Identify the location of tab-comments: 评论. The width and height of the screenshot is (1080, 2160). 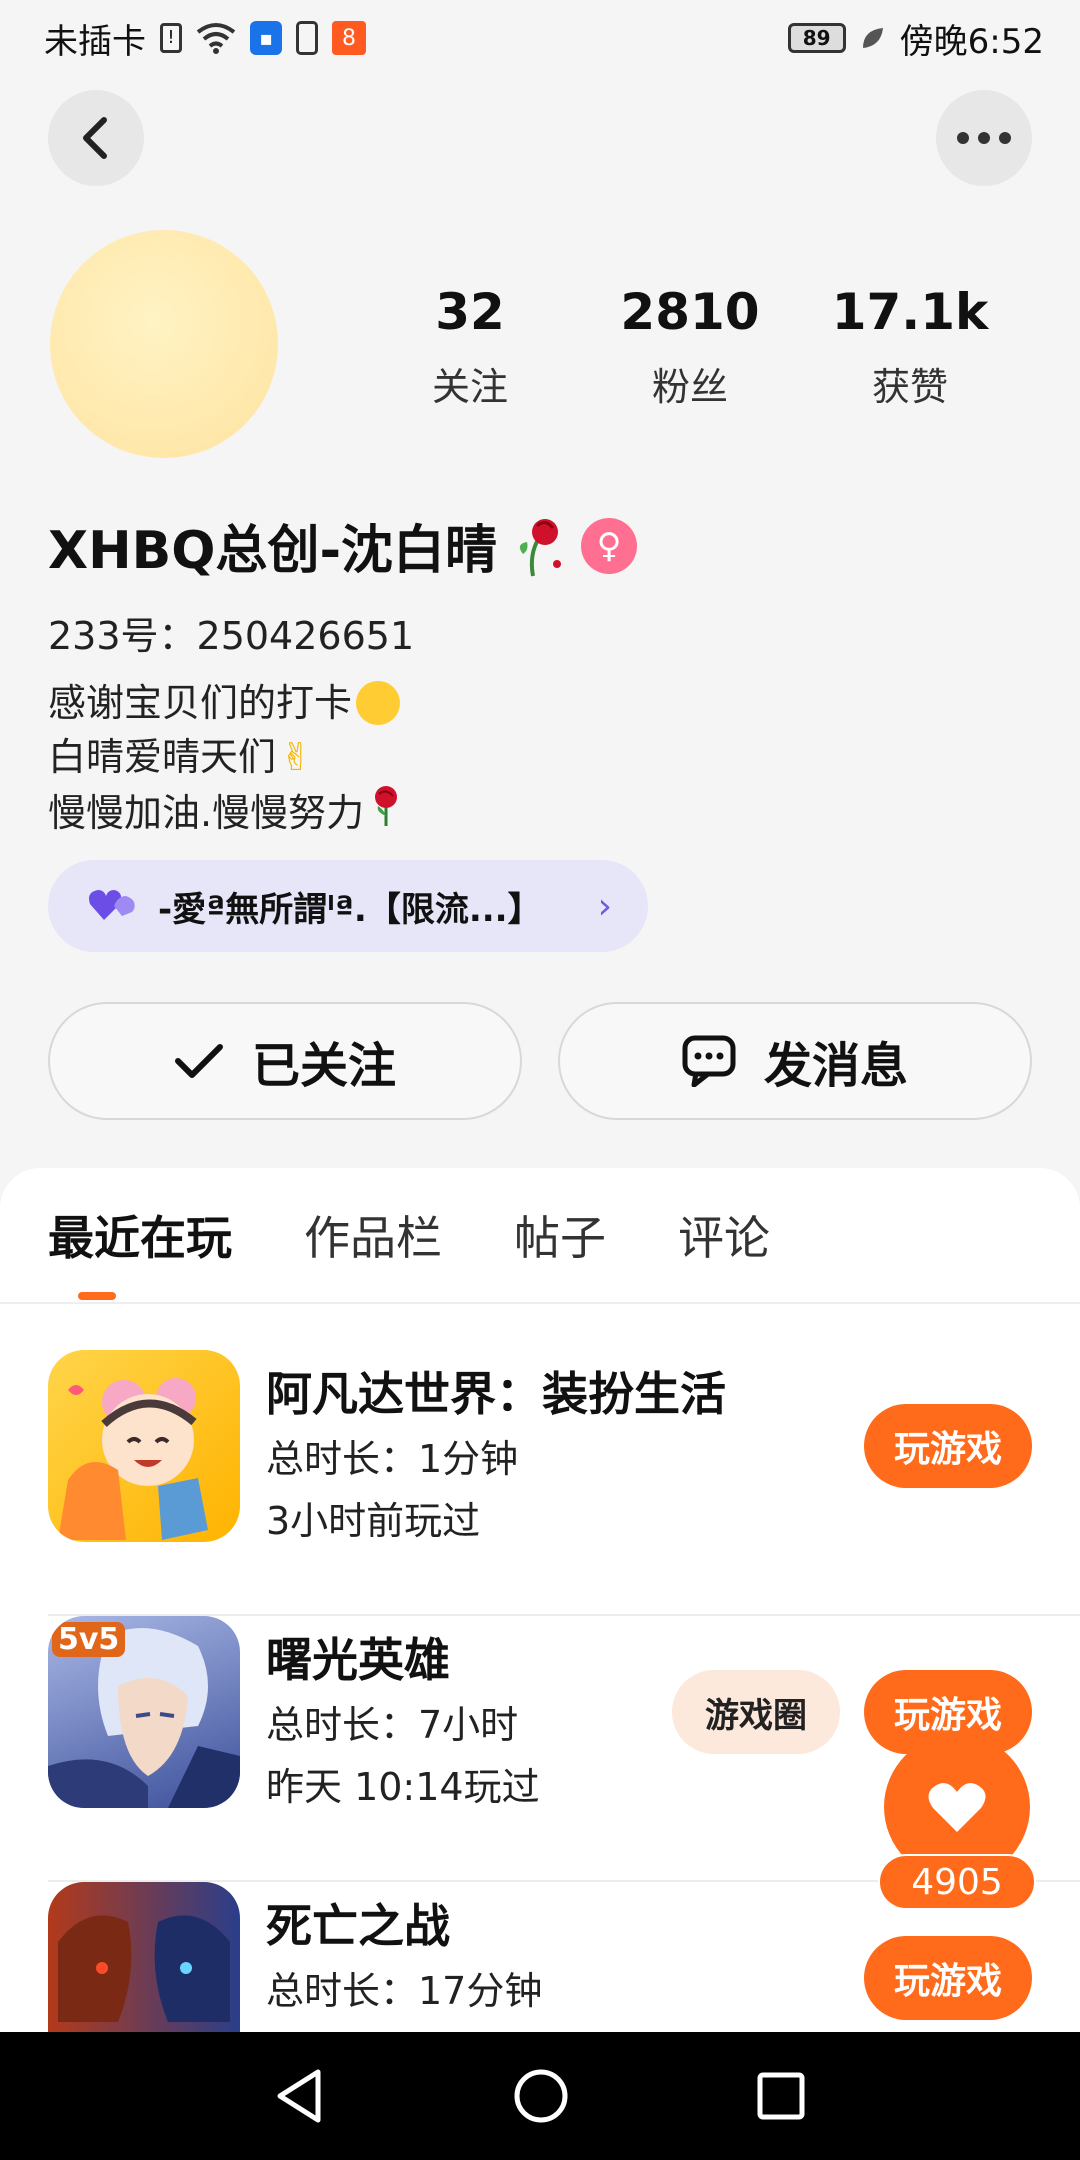
(724, 1235).